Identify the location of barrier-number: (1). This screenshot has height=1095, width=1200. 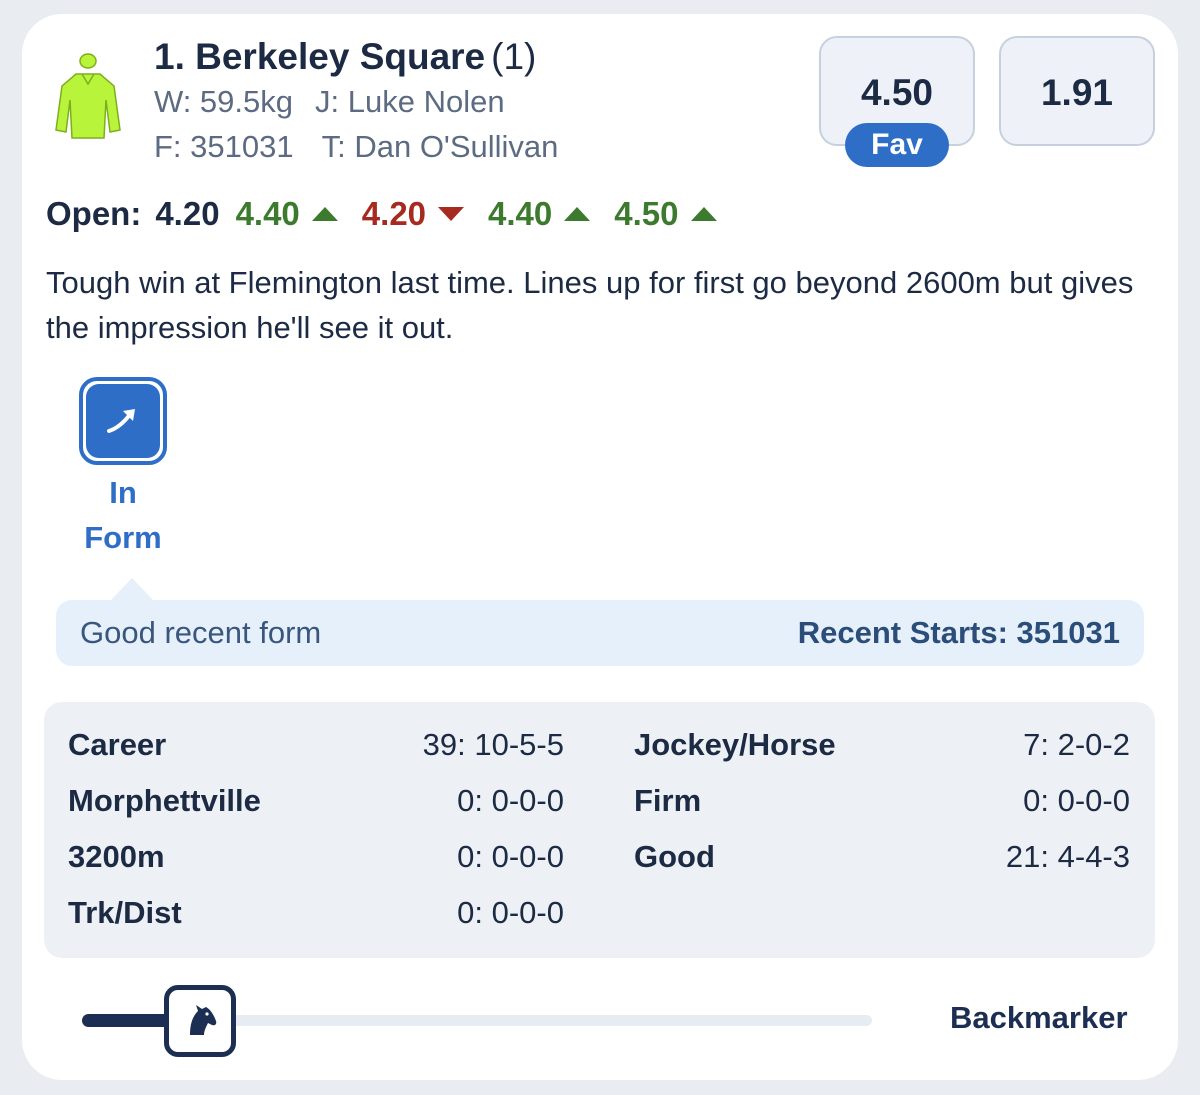
(514, 56).